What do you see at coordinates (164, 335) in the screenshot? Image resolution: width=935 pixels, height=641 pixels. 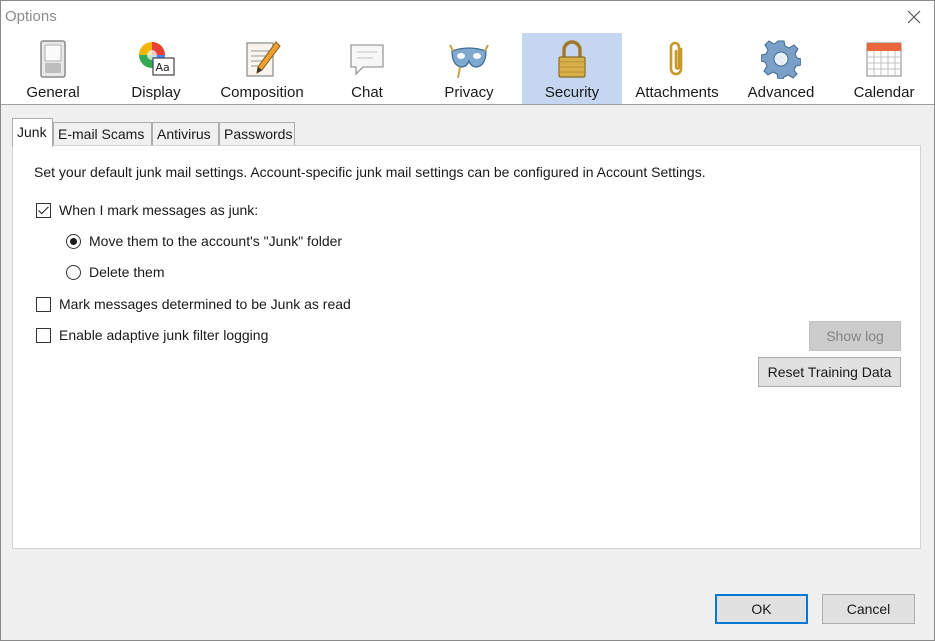 I see `adaptive-logging-label: Enable adaptive junk filter logging` at bounding box center [164, 335].